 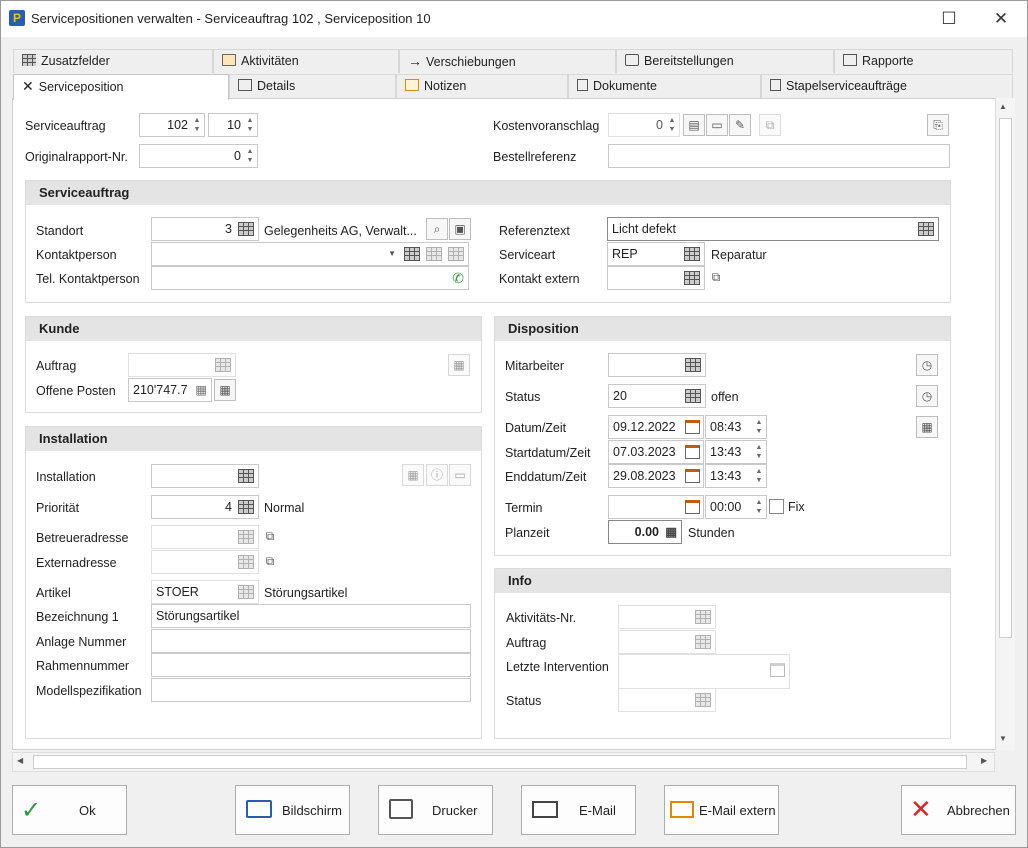 I want to click on edit-table-icon, so click(x=456, y=254).